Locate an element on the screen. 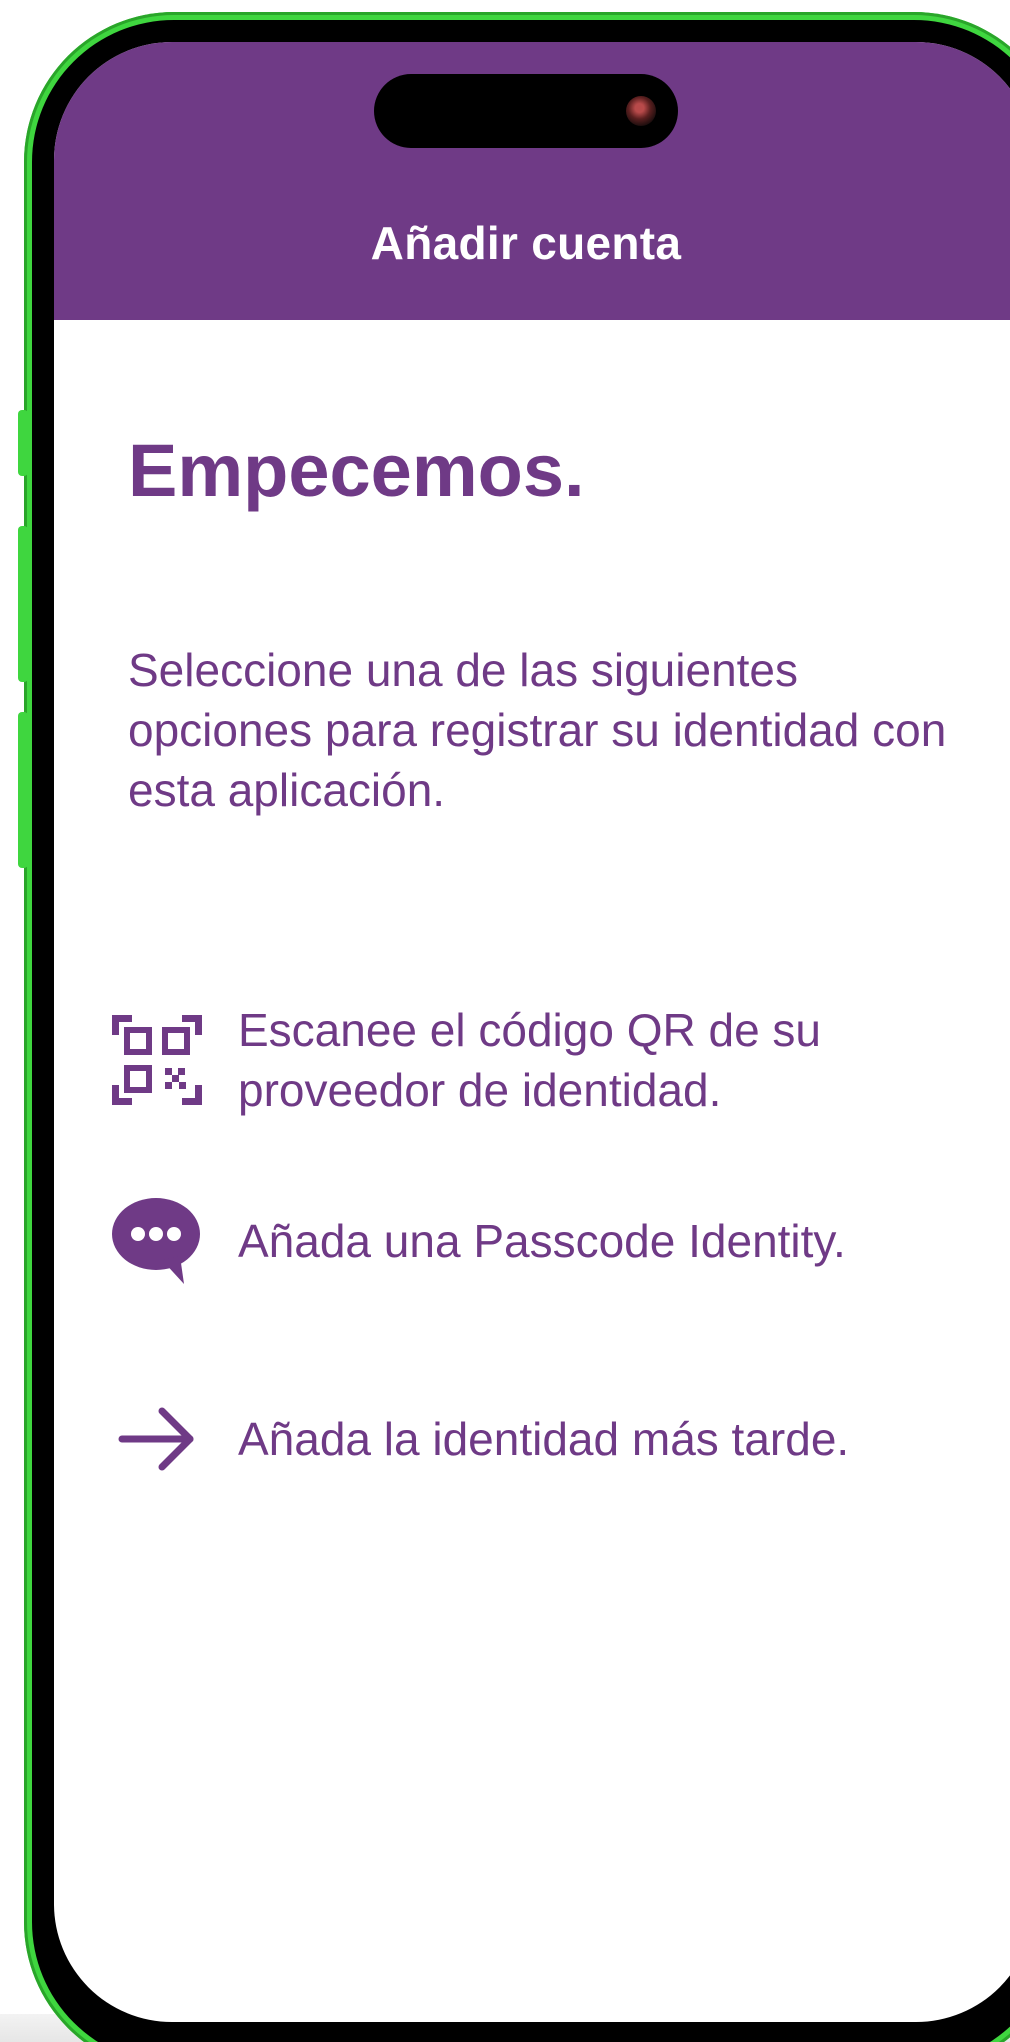 This screenshot has width=1010, height=2042. passcode-identity-option: Añada una Passcode Identity. is located at coordinates (550, 1241).